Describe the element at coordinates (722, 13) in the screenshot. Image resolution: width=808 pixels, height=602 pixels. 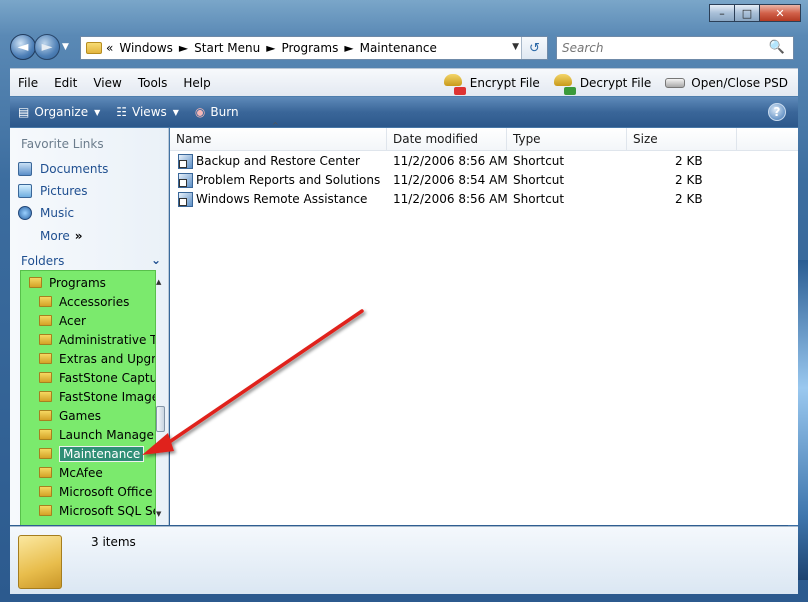
I see `minimize-button: –` at that location.